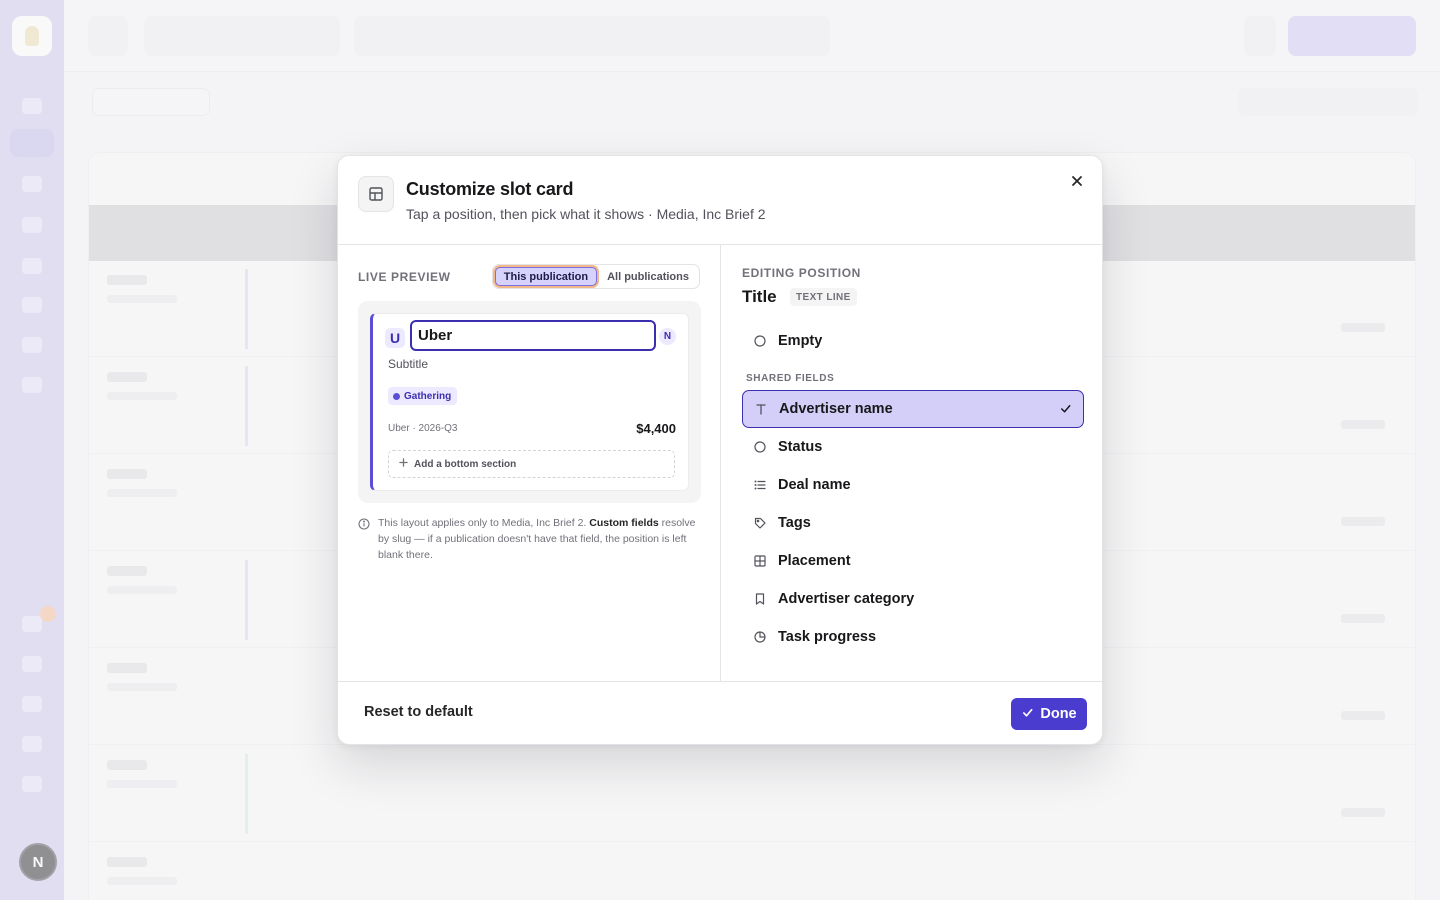  I want to click on scope-toggle: This publication All publications, so click(595, 276).